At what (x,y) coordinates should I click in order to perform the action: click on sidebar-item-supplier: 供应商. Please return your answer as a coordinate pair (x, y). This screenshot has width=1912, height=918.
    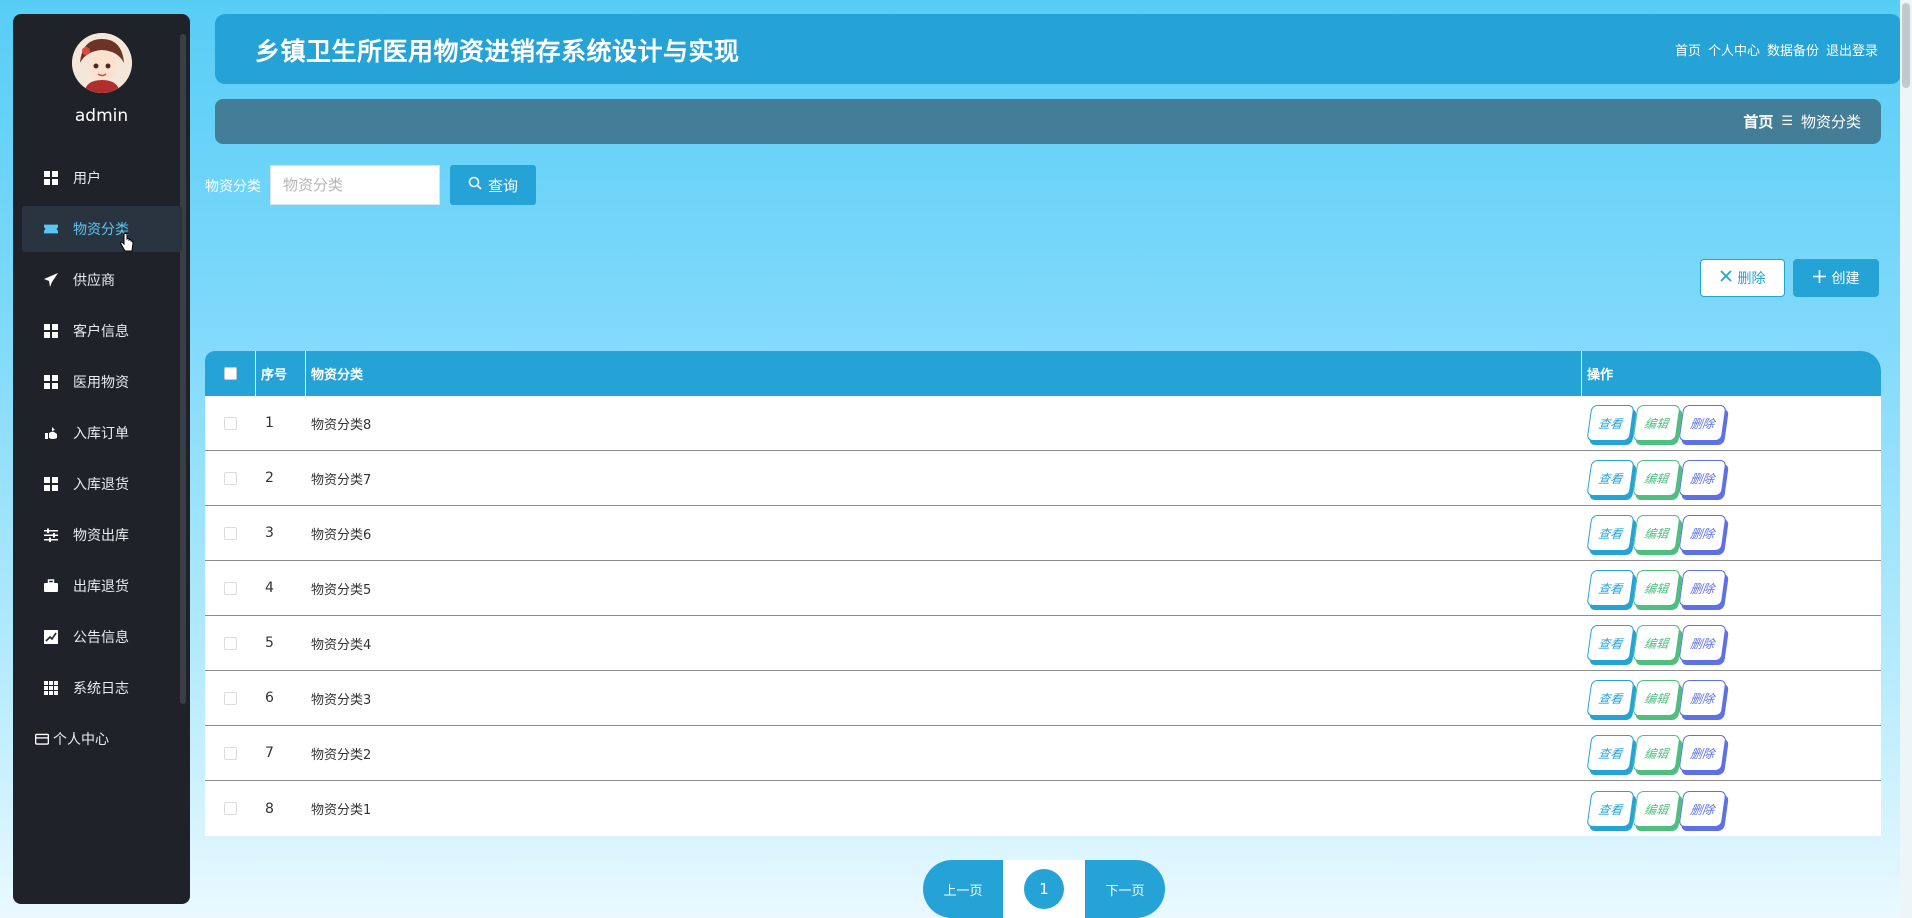
    Looking at the image, I should click on (101, 280).